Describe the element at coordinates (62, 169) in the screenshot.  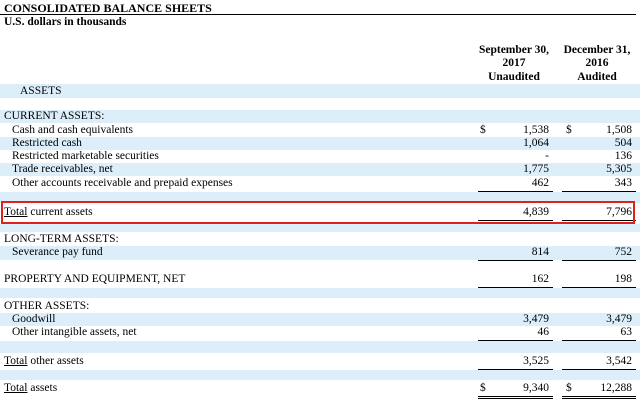
I see `row-label: Trade receivables, net` at that location.